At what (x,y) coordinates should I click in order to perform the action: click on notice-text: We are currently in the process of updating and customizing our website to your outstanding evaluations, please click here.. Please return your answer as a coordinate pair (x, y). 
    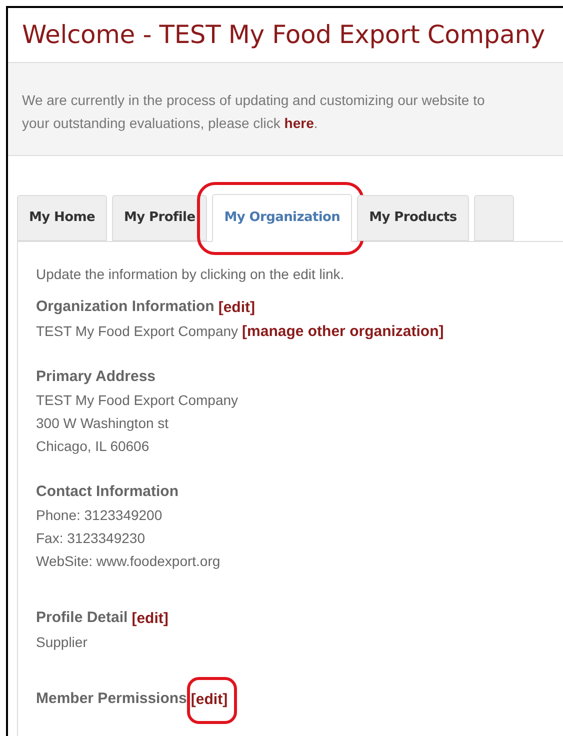
    Looking at the image, I should click on (254, 111).